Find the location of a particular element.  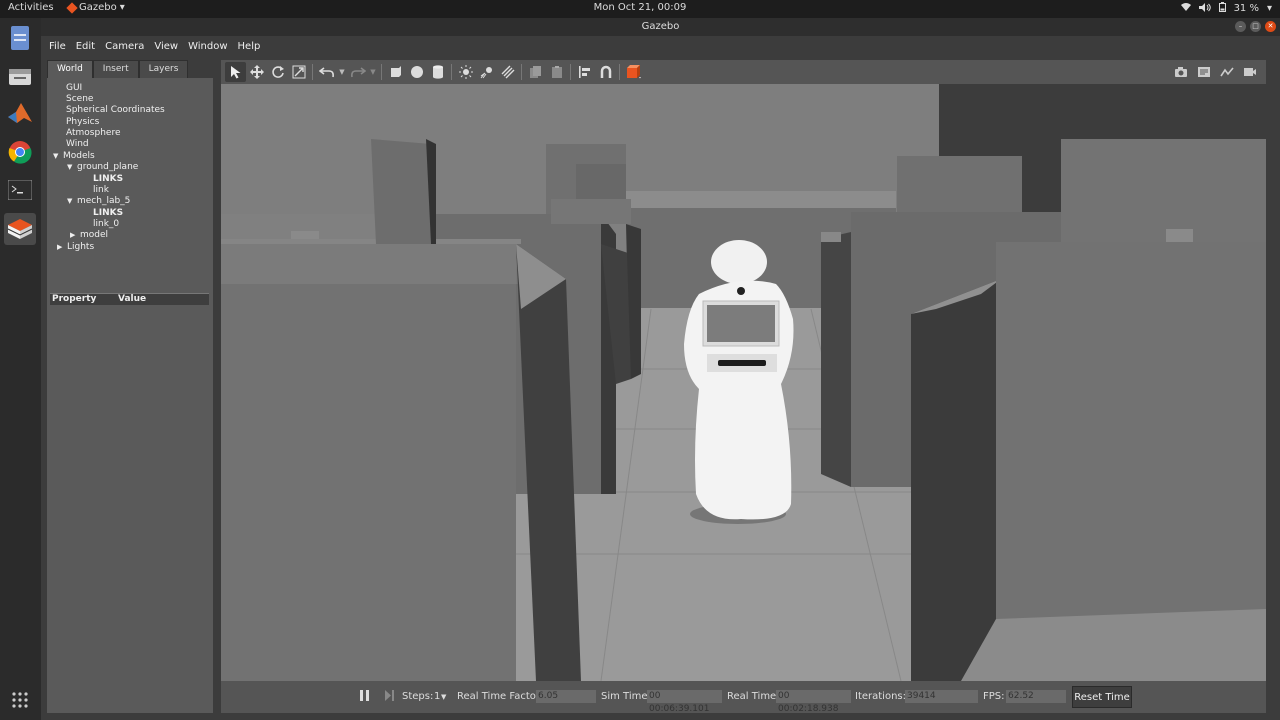

sphere-icon is located at coordinates (416, 72).